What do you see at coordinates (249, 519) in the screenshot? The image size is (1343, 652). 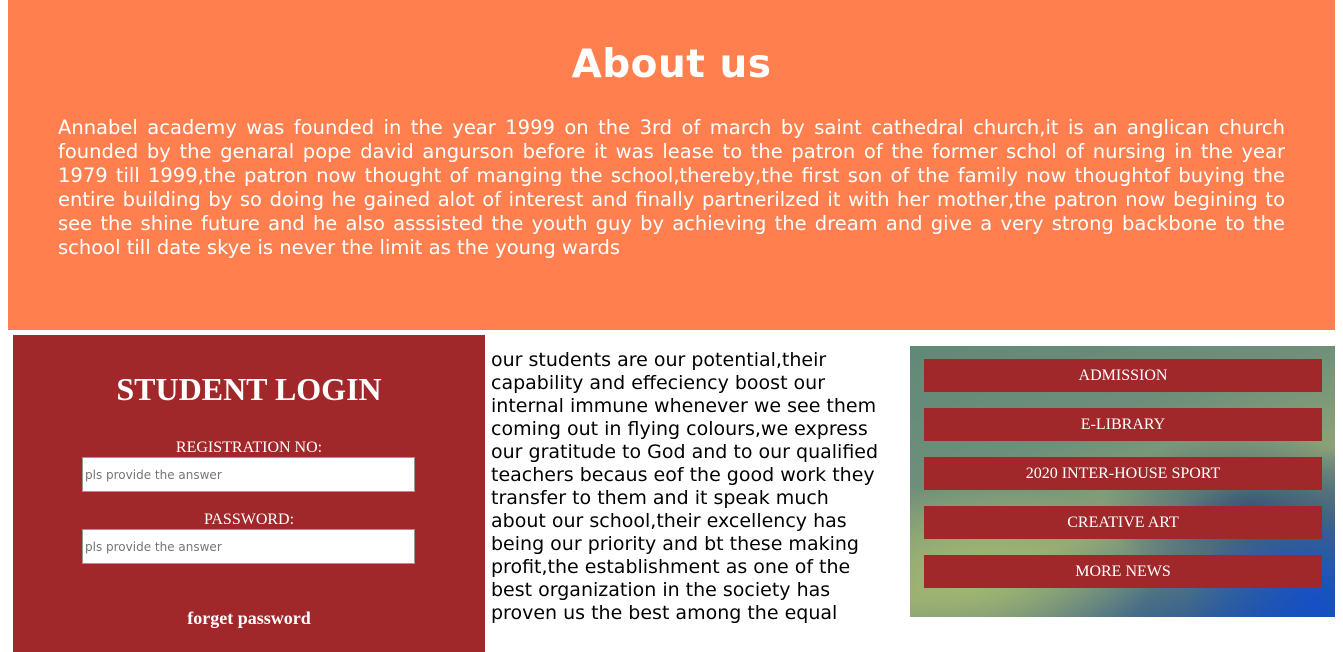 I see `password-label: PASSWORD:` at bounding box center [249, 519].